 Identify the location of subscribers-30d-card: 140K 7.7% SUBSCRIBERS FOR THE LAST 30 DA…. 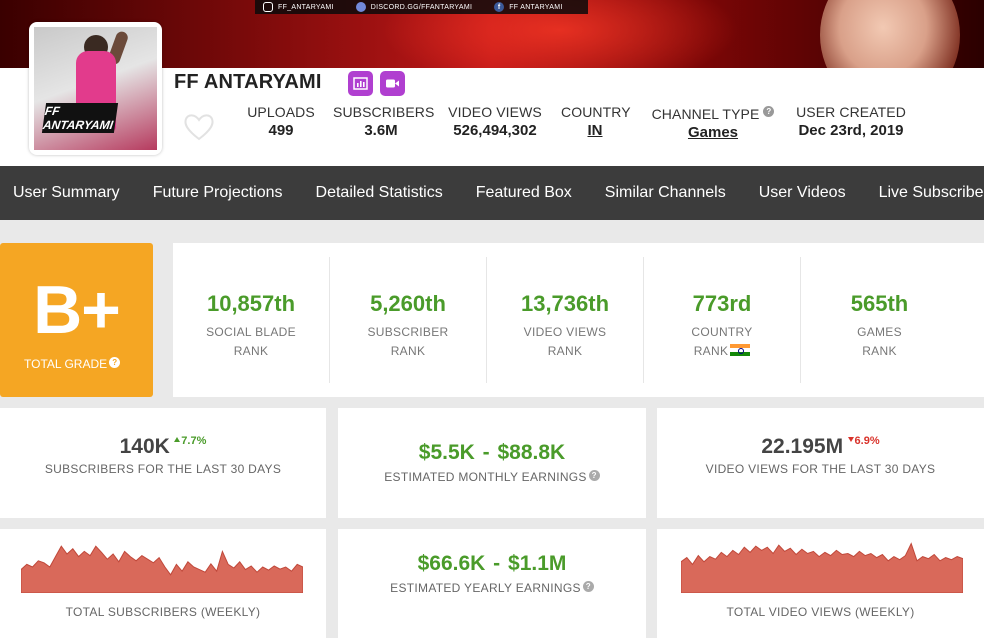
(163, 463).